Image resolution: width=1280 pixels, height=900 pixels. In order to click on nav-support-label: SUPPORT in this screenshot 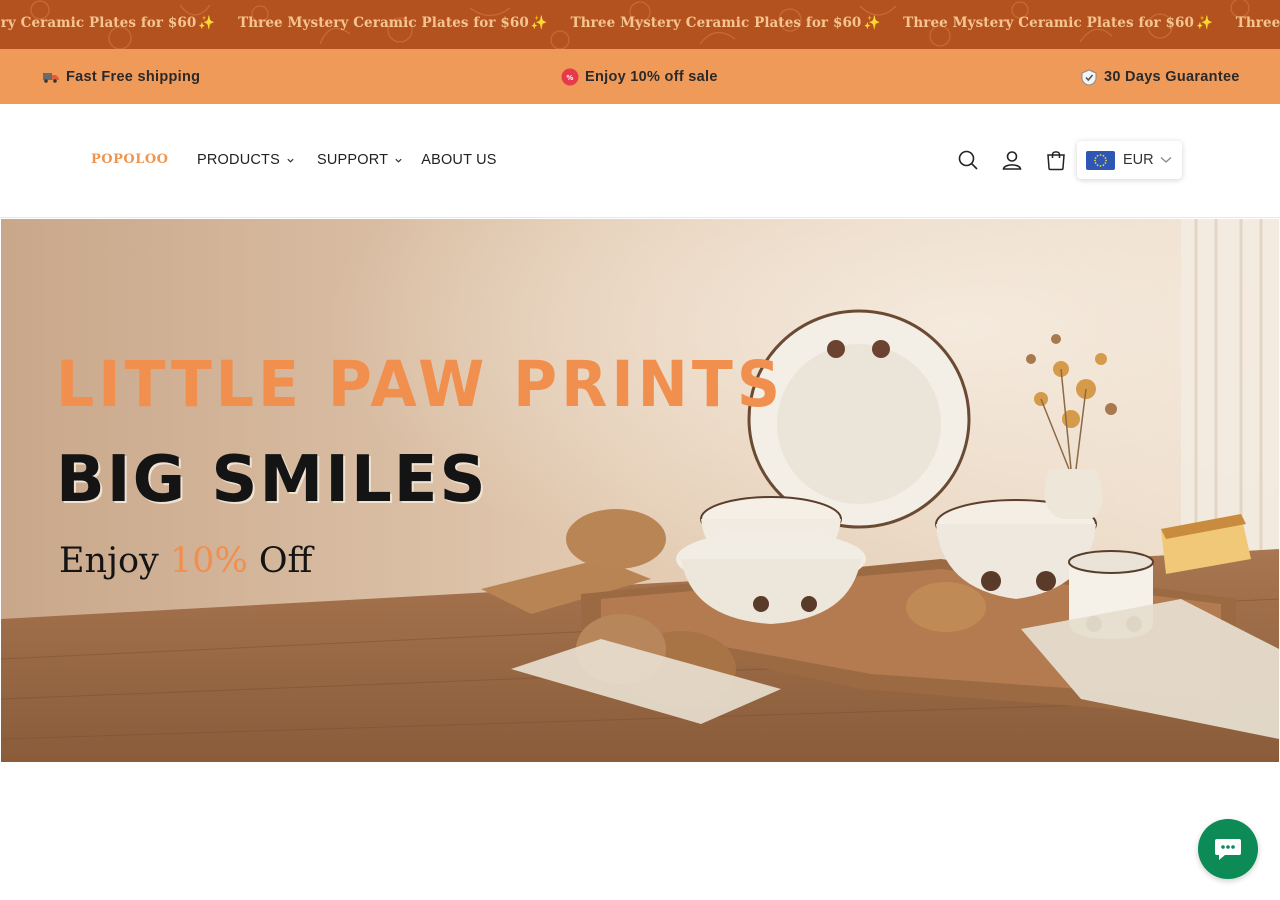, I will do `click(352, 160)`.